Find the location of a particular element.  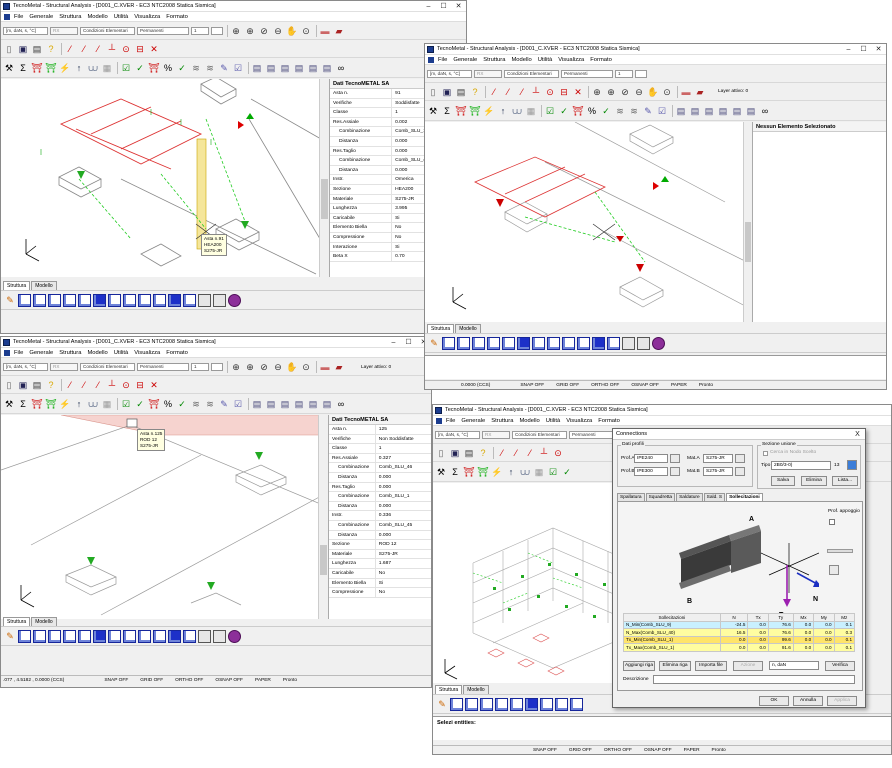

maximize-icon: ☐ is located at coordinates (408, 342).